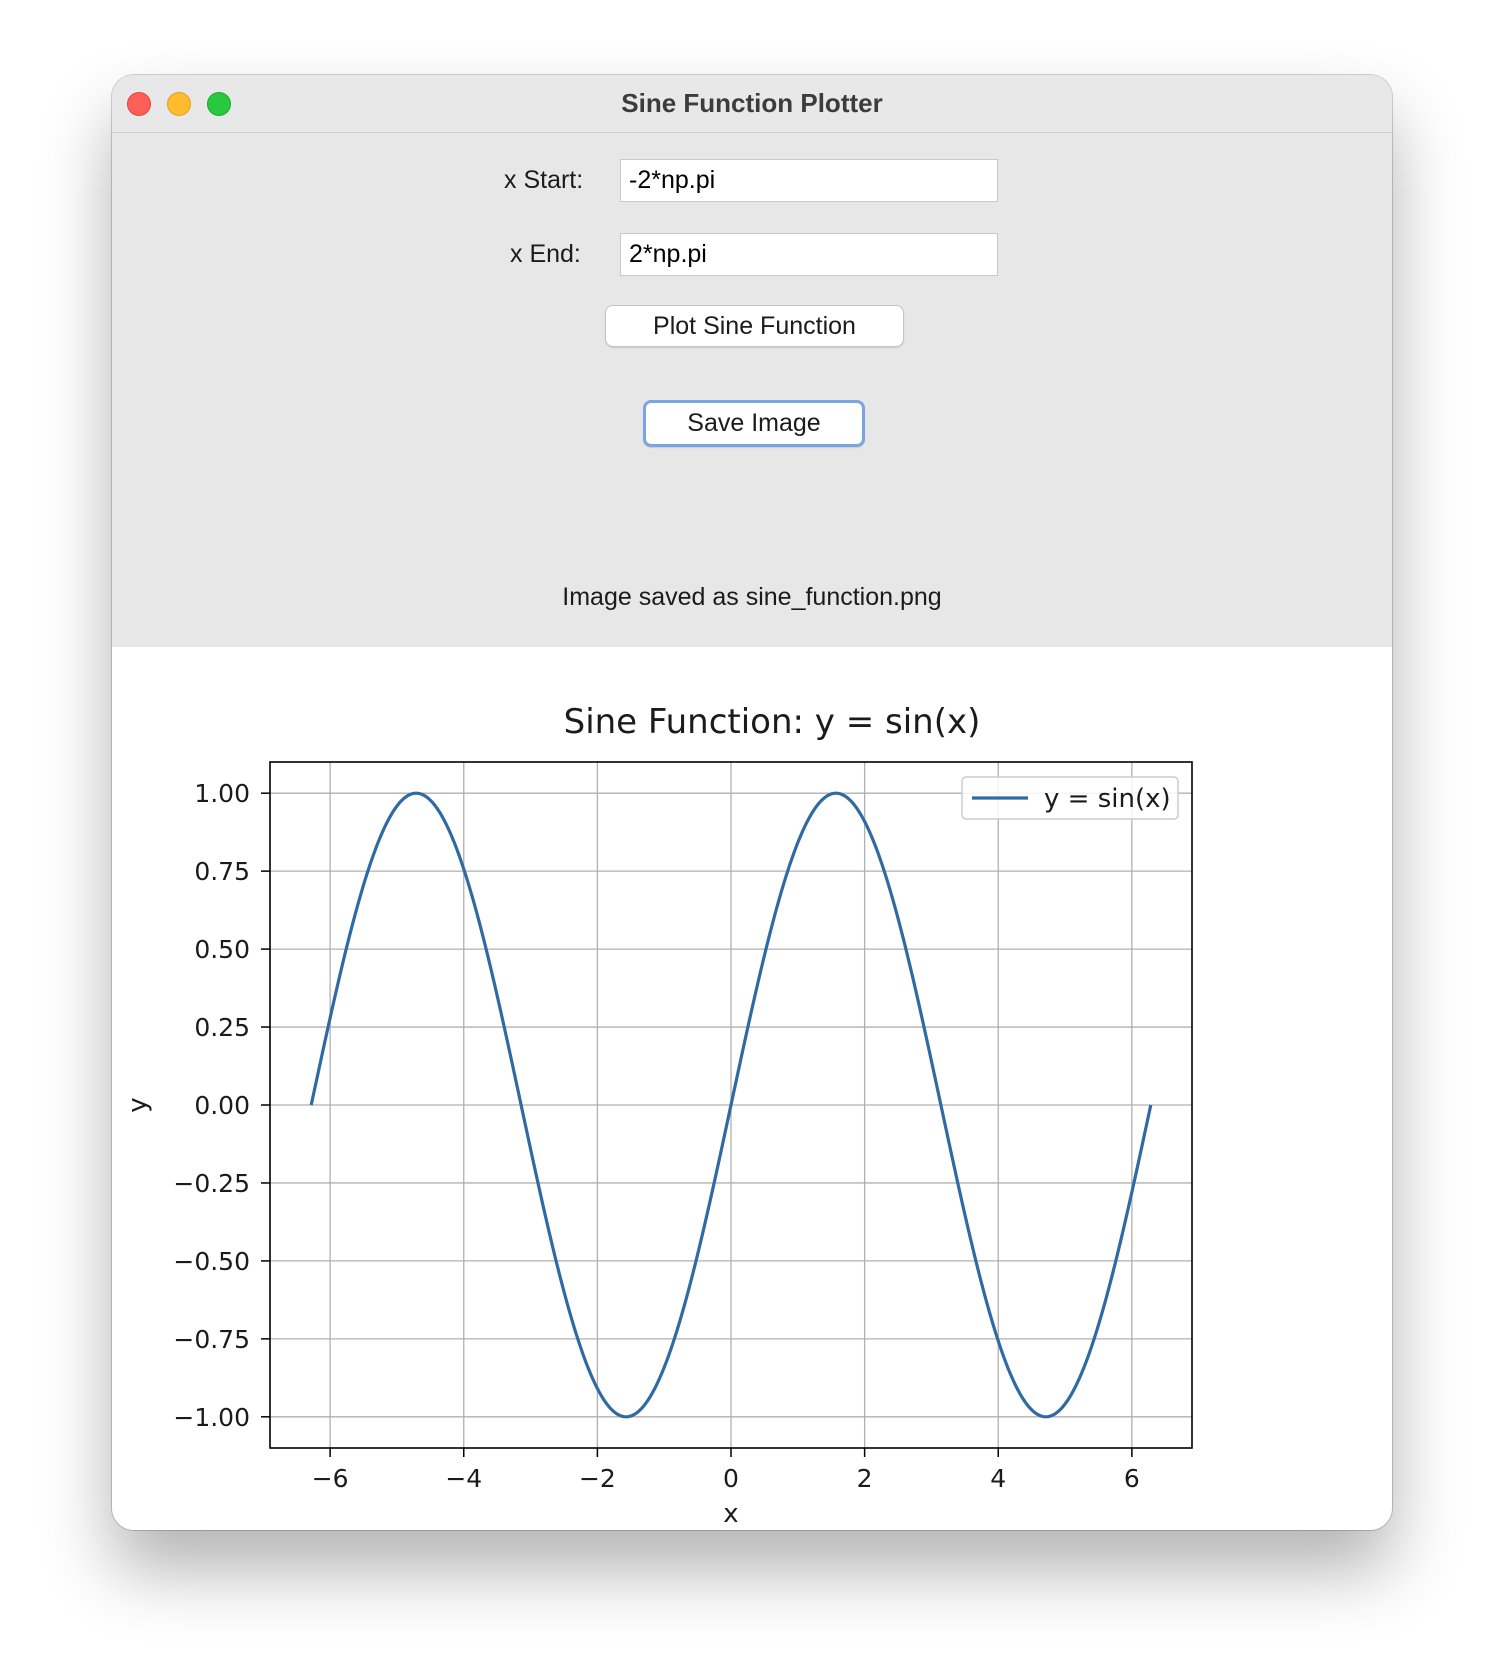 Image resolution: width=1504 pixels, height=1680 pixels. I want to click on x-tick-label: 0, so click(731, 1478).